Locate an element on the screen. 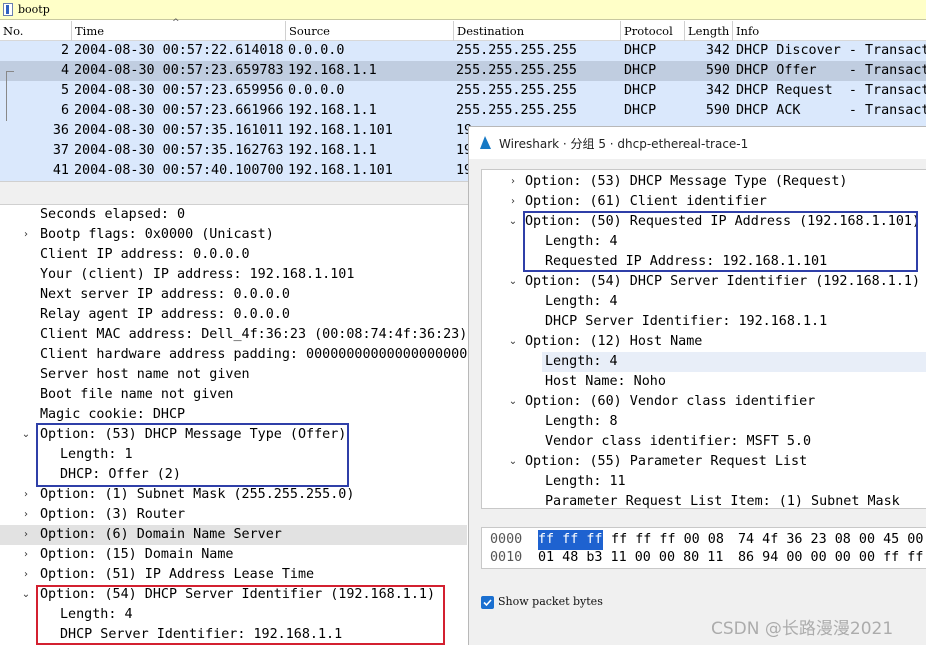  packet-time: 2004-08-30 00:57:40.100700 is located at coordinates (179, 170).